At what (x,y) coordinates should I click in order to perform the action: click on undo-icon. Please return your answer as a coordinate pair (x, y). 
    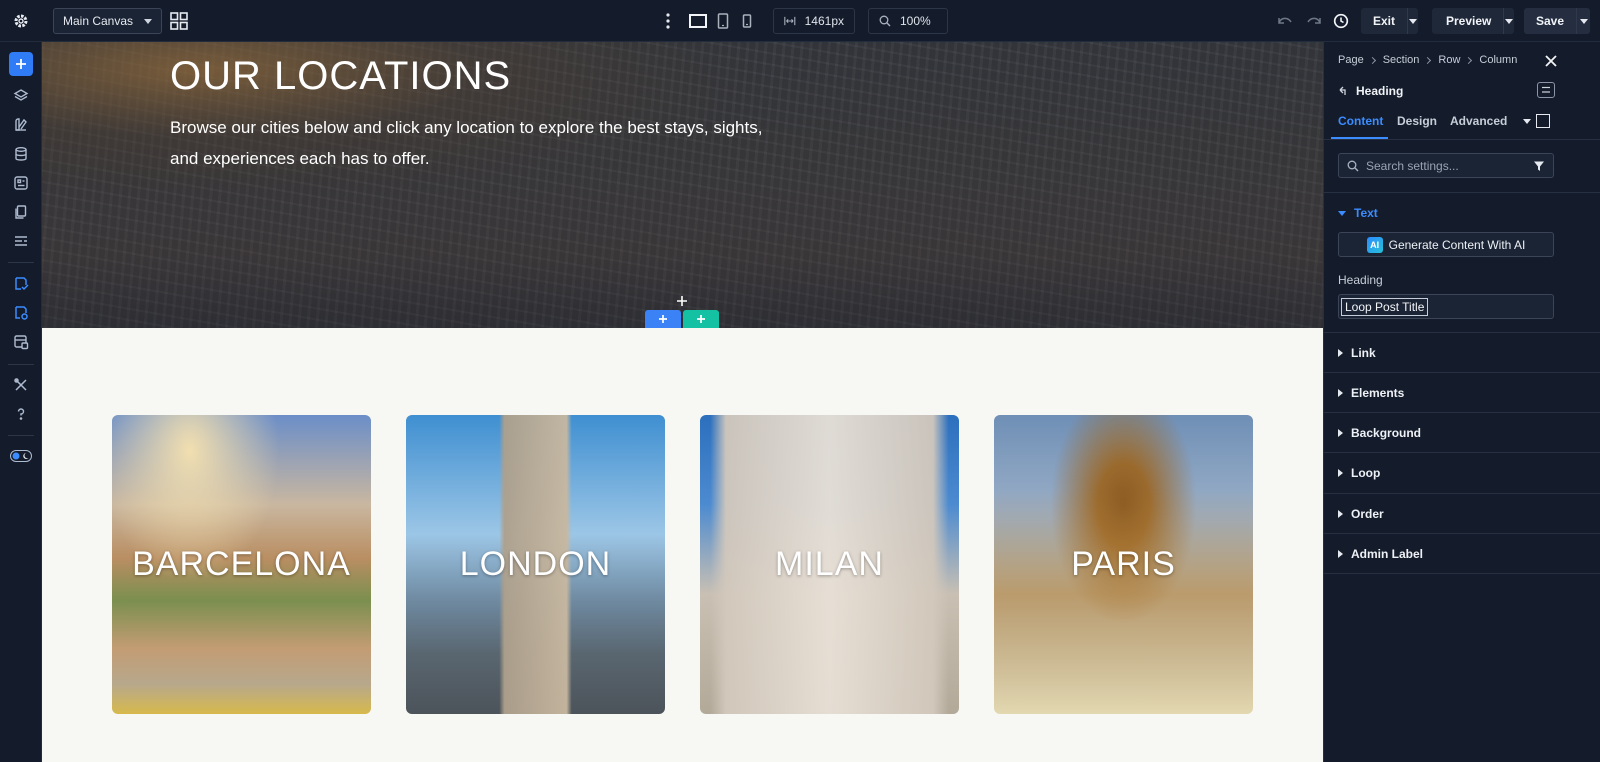
    Looking at the image, I should click on (1285, 21).